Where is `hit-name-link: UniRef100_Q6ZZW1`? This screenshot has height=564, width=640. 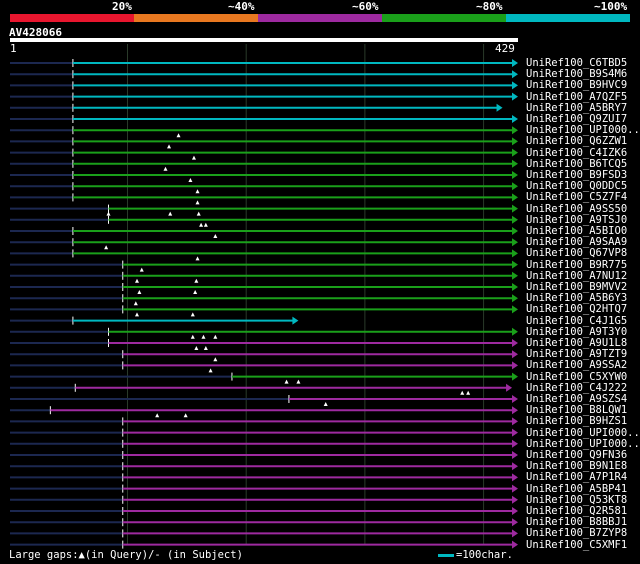 hit-name-link: UniRef100_Q6ZZW1 is located at coordinates (576, 141).